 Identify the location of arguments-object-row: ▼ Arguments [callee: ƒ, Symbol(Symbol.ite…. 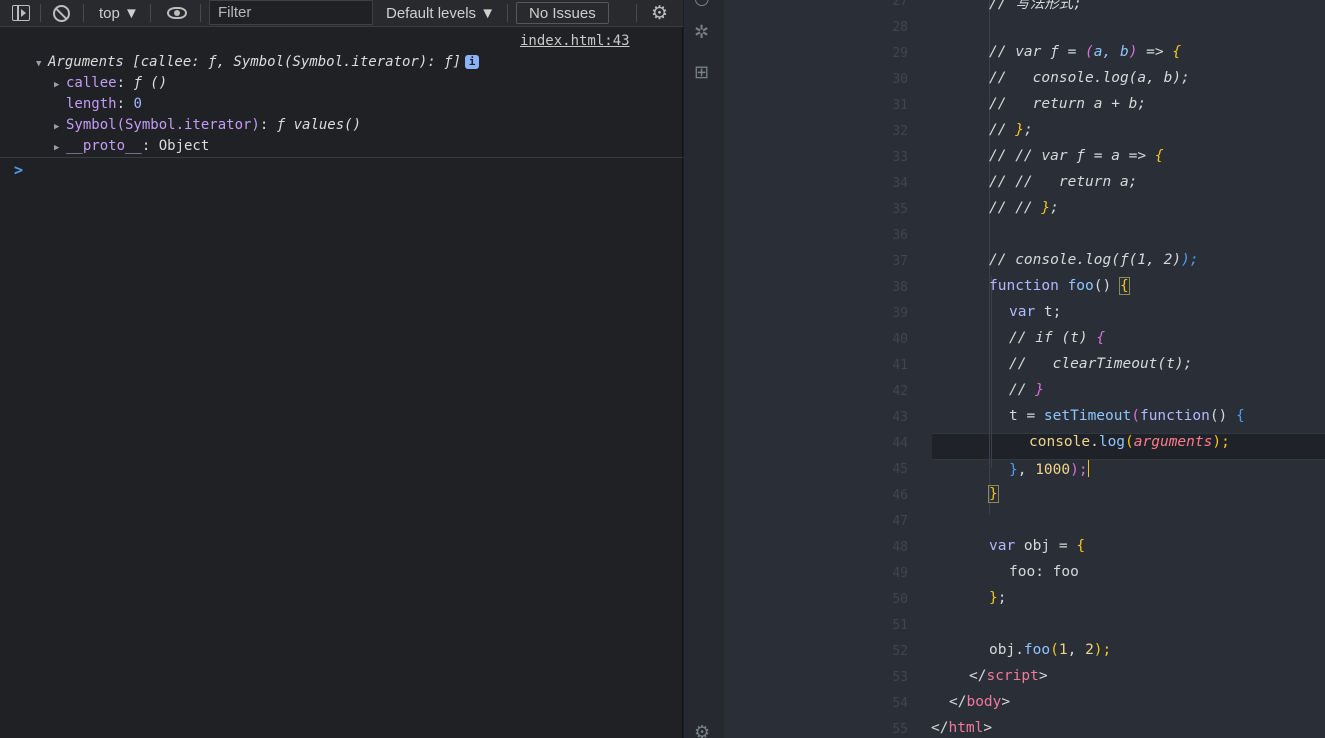
(258, 63).